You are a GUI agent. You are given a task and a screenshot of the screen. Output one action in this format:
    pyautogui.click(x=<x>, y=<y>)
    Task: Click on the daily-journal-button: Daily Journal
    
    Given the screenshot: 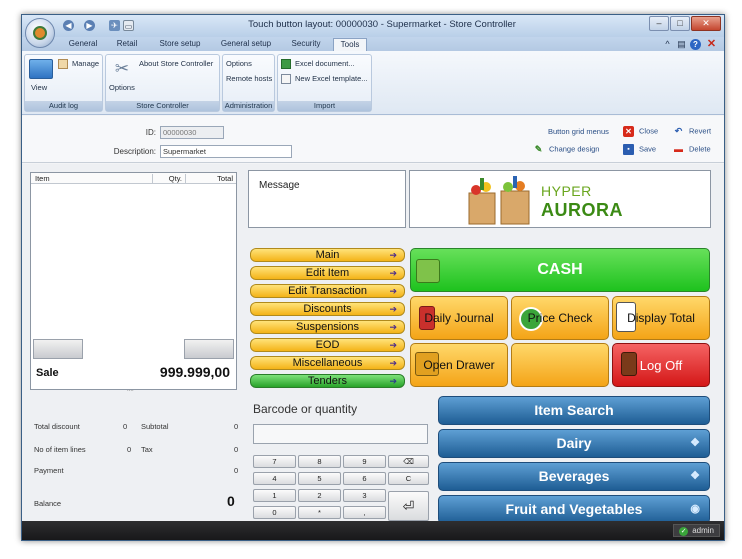 What is the action you would take?
    pyautogui.click(x=459, y=318)
    